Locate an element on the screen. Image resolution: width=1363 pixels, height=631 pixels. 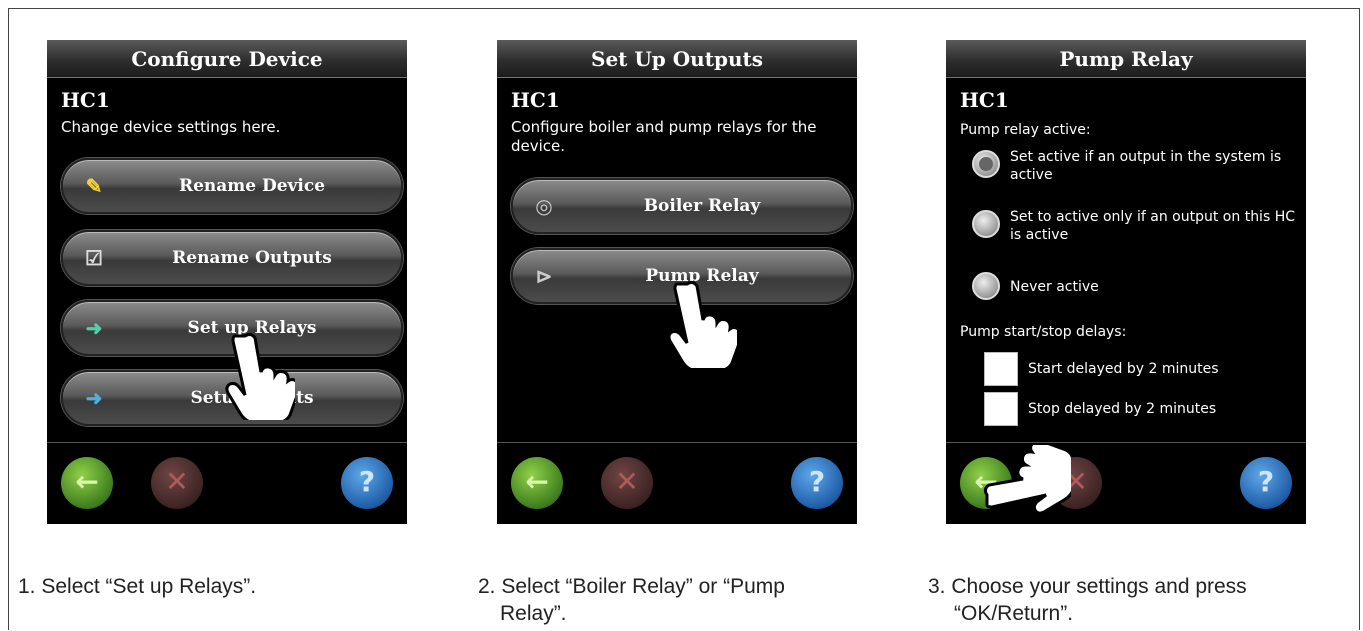
pencil-icon: ✎ is located at coordinates (94, 186).